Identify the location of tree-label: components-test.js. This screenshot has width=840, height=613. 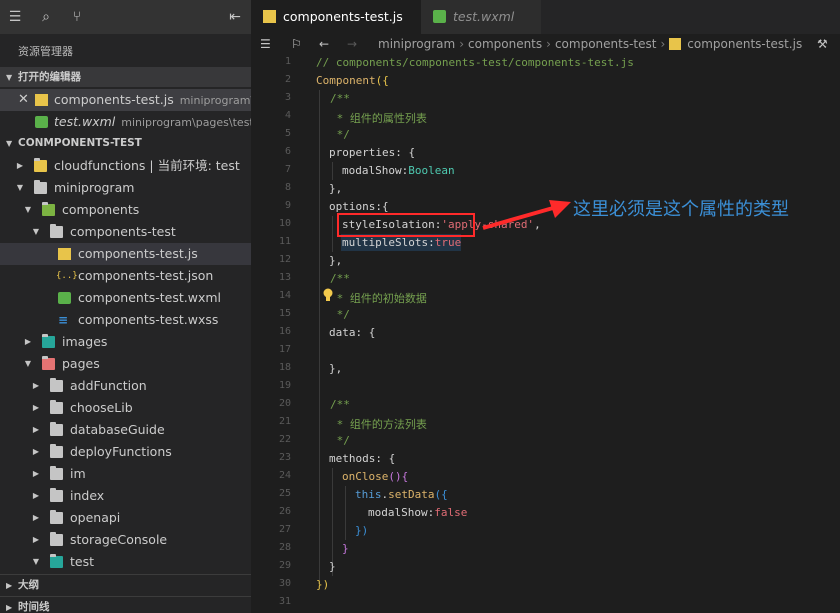
(138, 253).